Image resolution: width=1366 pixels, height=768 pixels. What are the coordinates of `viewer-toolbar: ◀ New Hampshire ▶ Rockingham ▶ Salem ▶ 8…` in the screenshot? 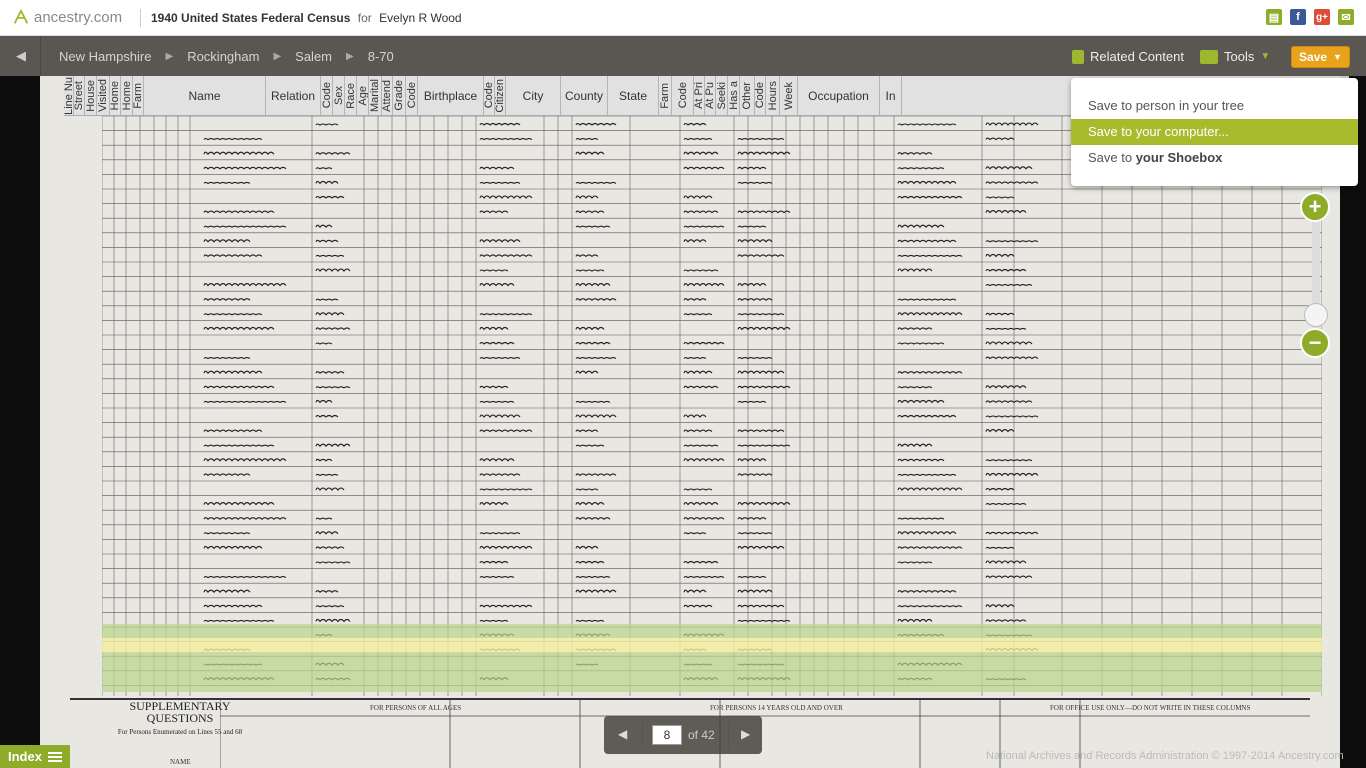 It's located at (683, 56).